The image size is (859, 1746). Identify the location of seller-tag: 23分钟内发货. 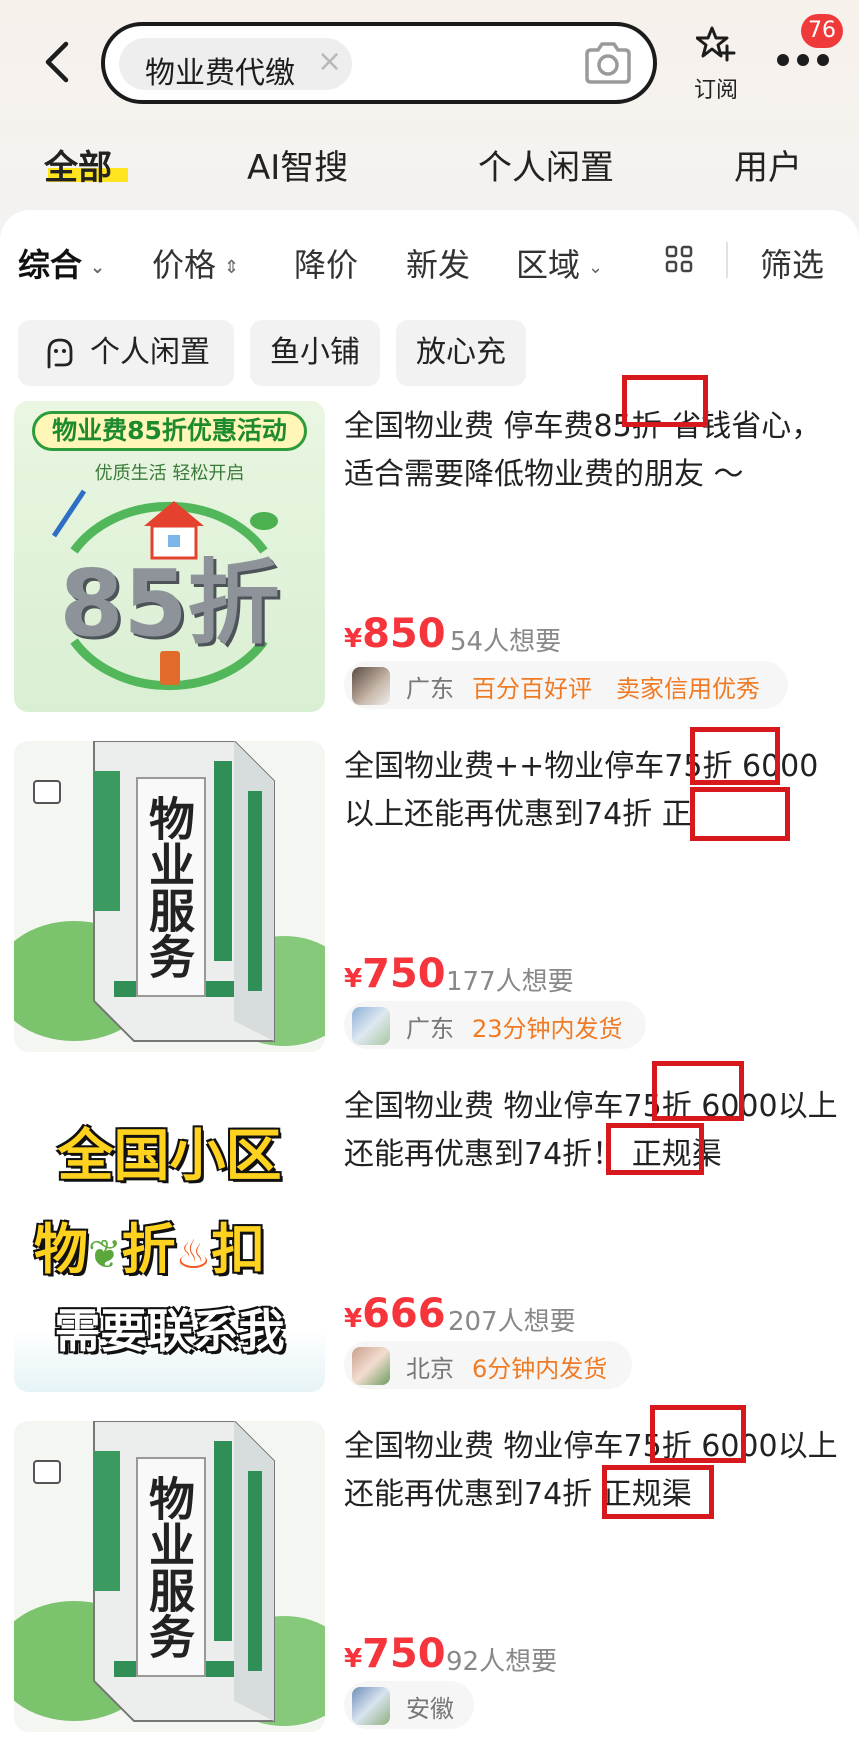
(547, 1029).